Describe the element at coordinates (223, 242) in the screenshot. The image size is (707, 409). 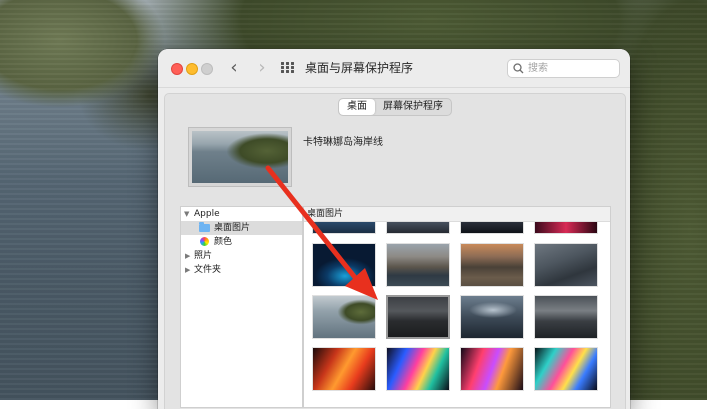
I see `sidebar-item-label: 颜色` at that location.